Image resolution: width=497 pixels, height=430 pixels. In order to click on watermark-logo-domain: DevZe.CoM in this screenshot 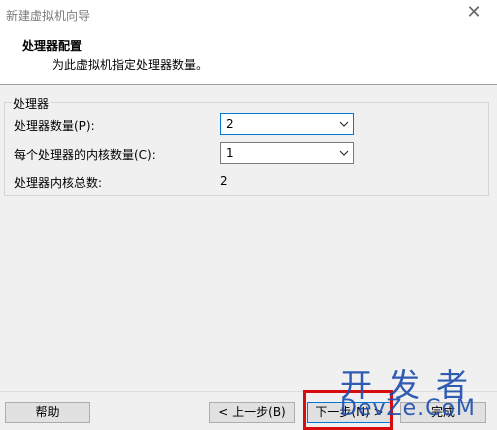, I will do `click(408, 408)`.